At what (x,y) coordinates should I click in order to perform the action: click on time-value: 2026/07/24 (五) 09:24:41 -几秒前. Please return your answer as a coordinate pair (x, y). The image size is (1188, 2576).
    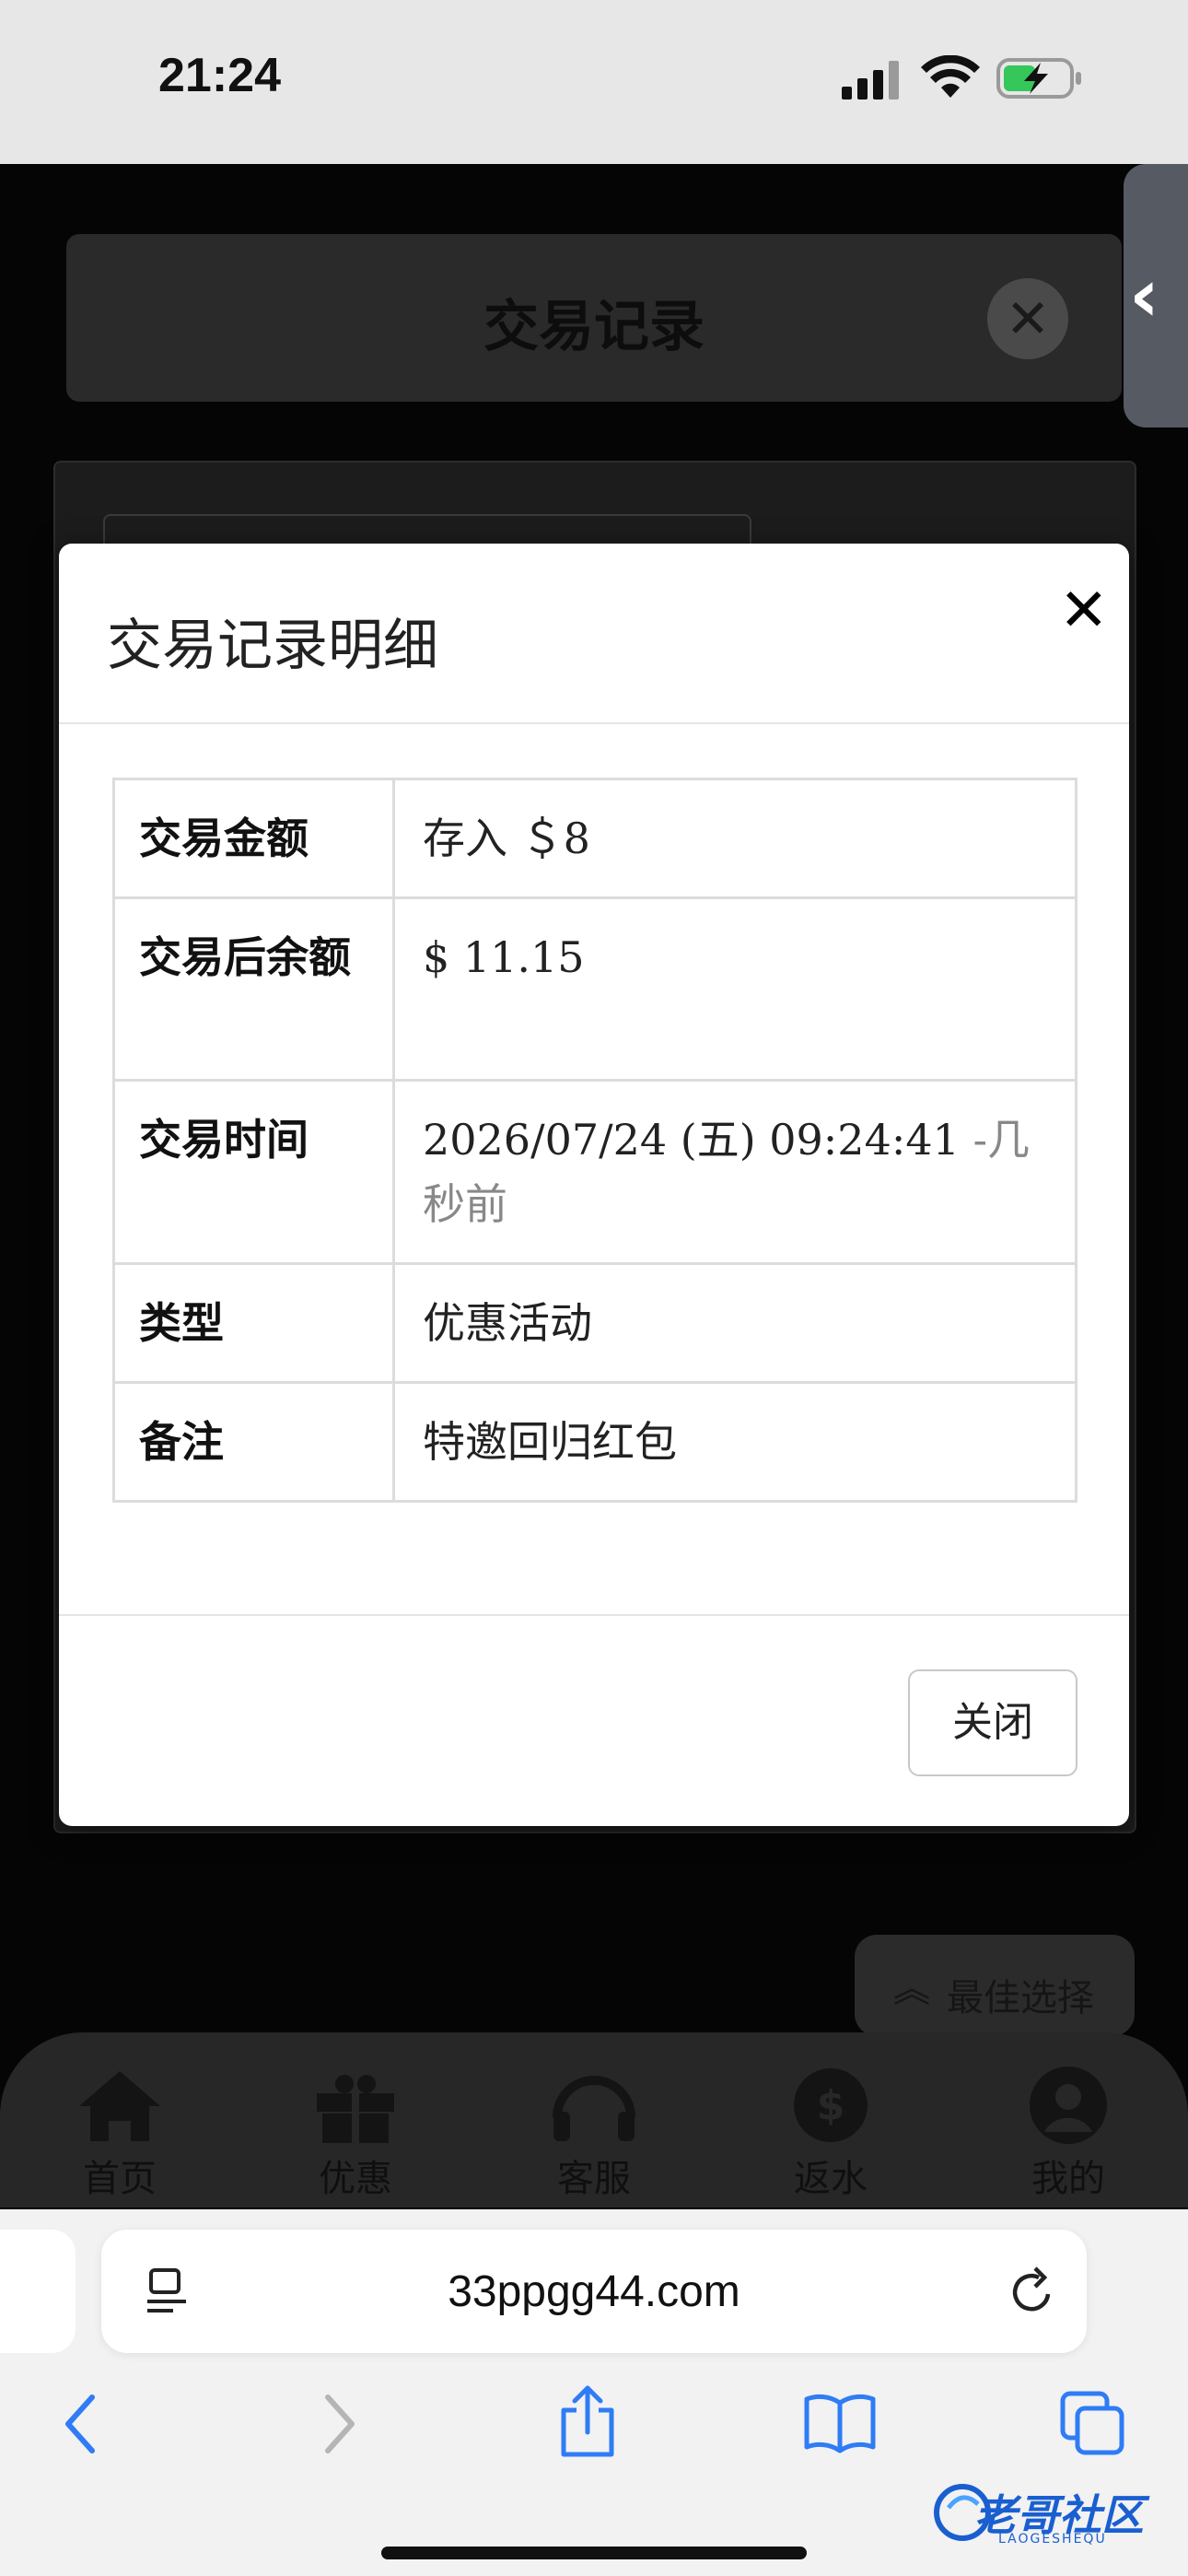
    Looking at the image, I should click on (734, 1172).